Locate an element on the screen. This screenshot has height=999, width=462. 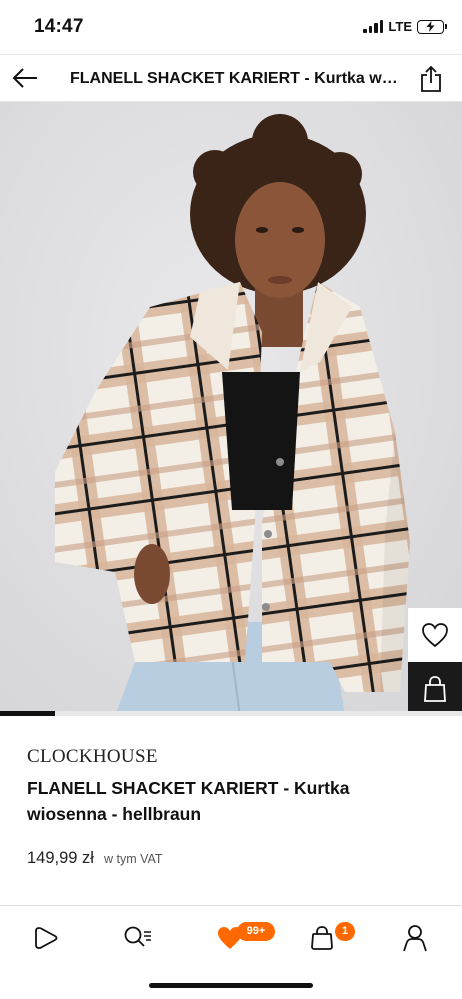
arrow-left-icon is located at coordinates (24, 78).